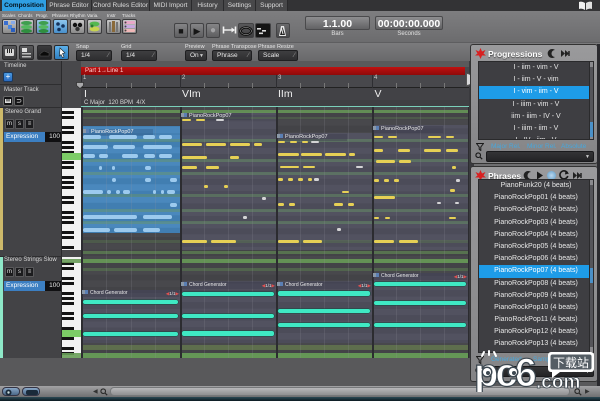 The height and width of the screenshot is (401, 600). What do you see at coordinates (558, 382) in the screenshot?
I see `svg-text: .com` at bounding box center [558, 382].